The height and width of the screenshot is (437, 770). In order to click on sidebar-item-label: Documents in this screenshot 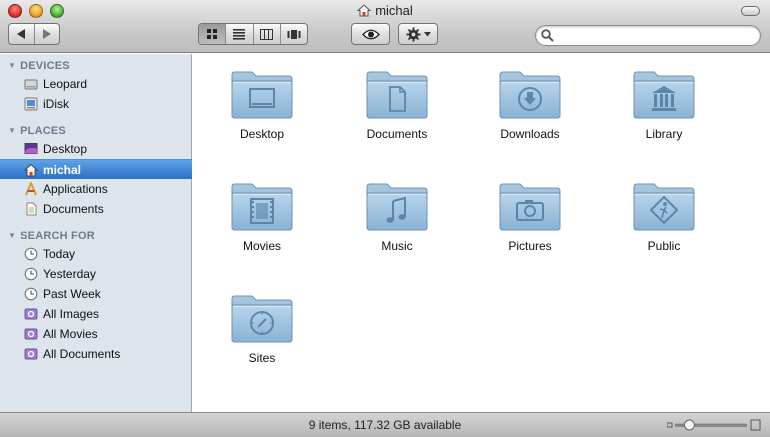, I will do `click(73, 209)`.